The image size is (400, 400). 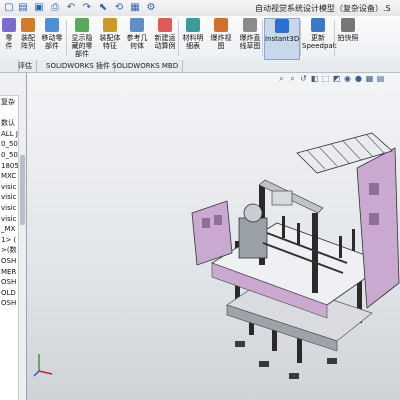 What do you see at coordinates (323, 8) in the screenshot?
I see `window-title: 自动视觉系统设计模型（复杂设备）.S` at bounding box center [323, 8].